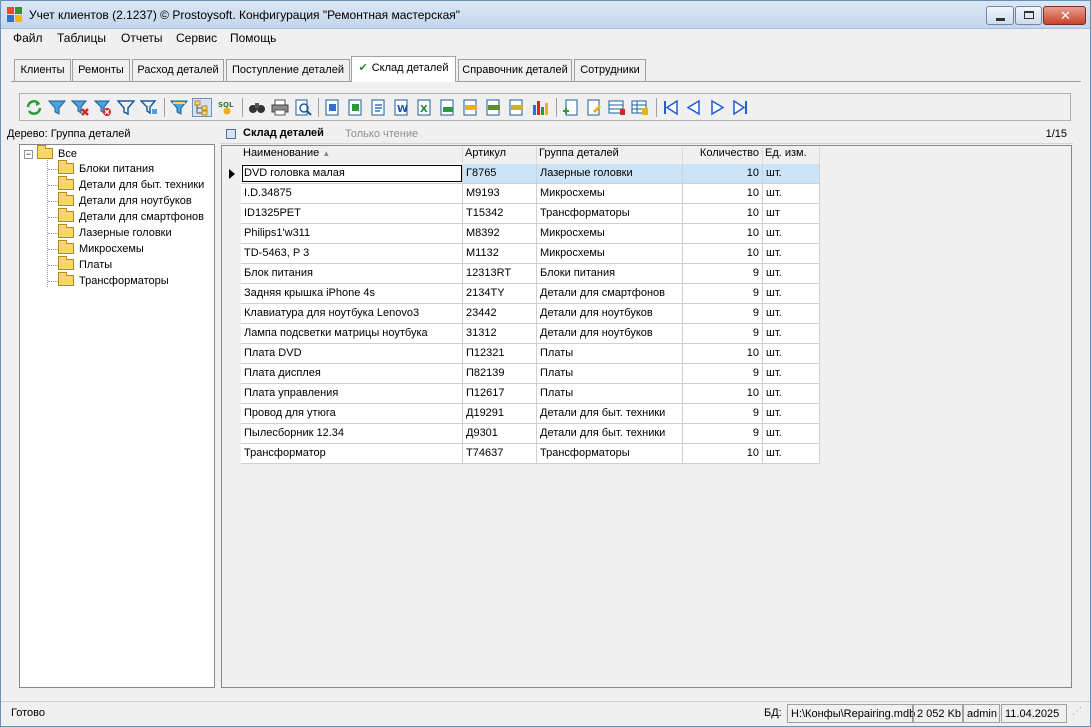 This screenshot has width=1091, height=727. I want to click on tree-node: Микросхемы, so click(101, 248).